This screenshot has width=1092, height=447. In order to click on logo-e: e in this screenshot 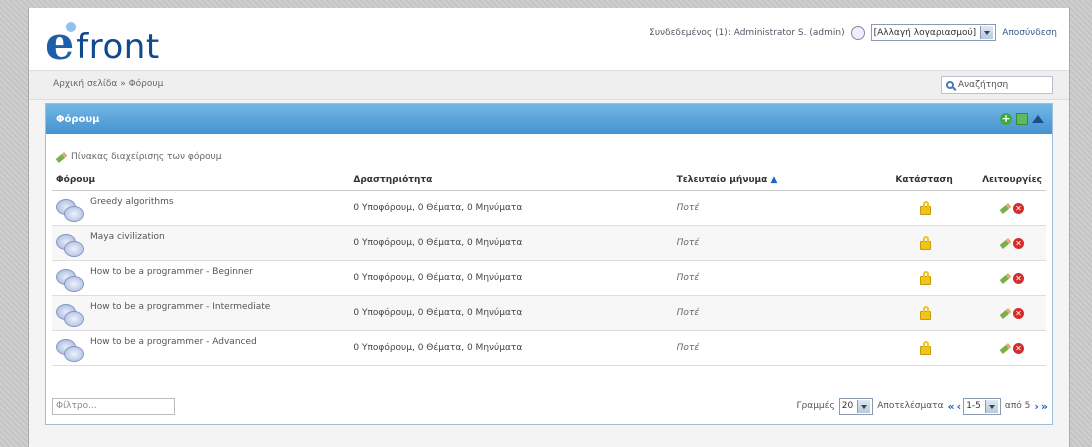, I will do `click(61, 43)`.